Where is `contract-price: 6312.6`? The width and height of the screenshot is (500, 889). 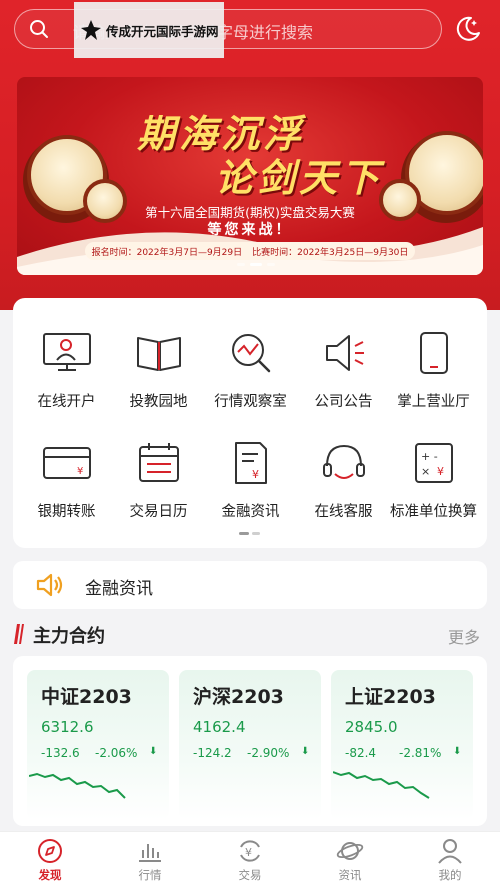
contract-price: 6312.6 is located at coordinates (67, 727).